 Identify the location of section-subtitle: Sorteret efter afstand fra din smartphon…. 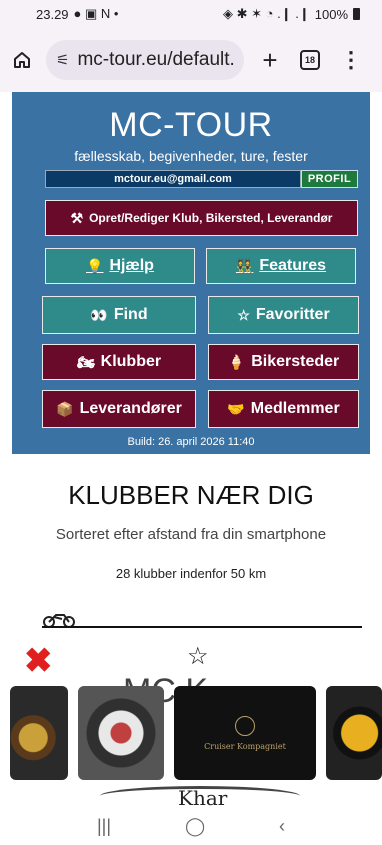
(191, 534).